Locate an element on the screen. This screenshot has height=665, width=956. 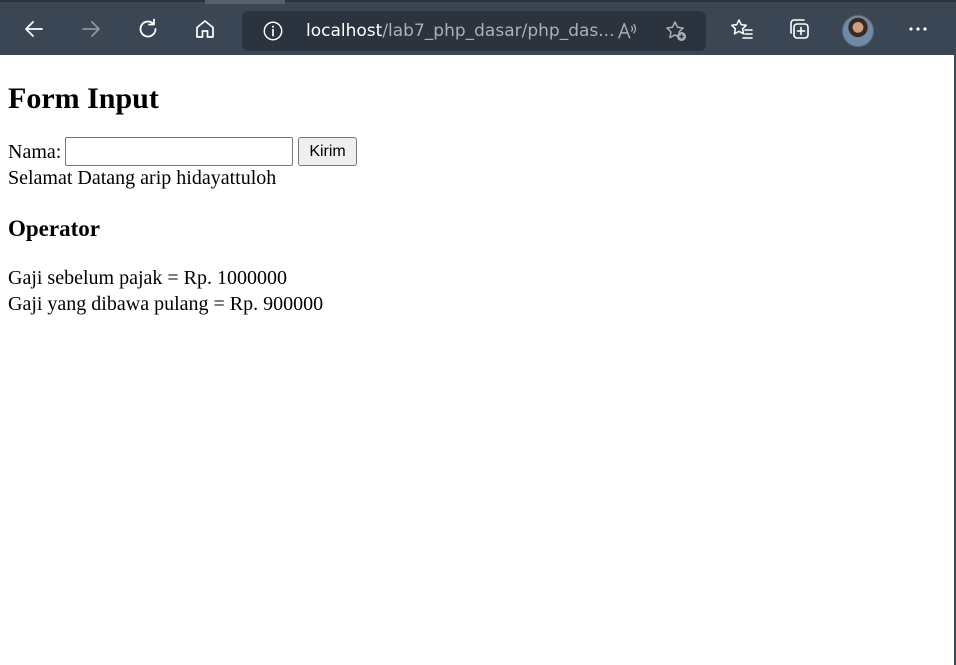
home-icon is located at coordinates (205, 29).